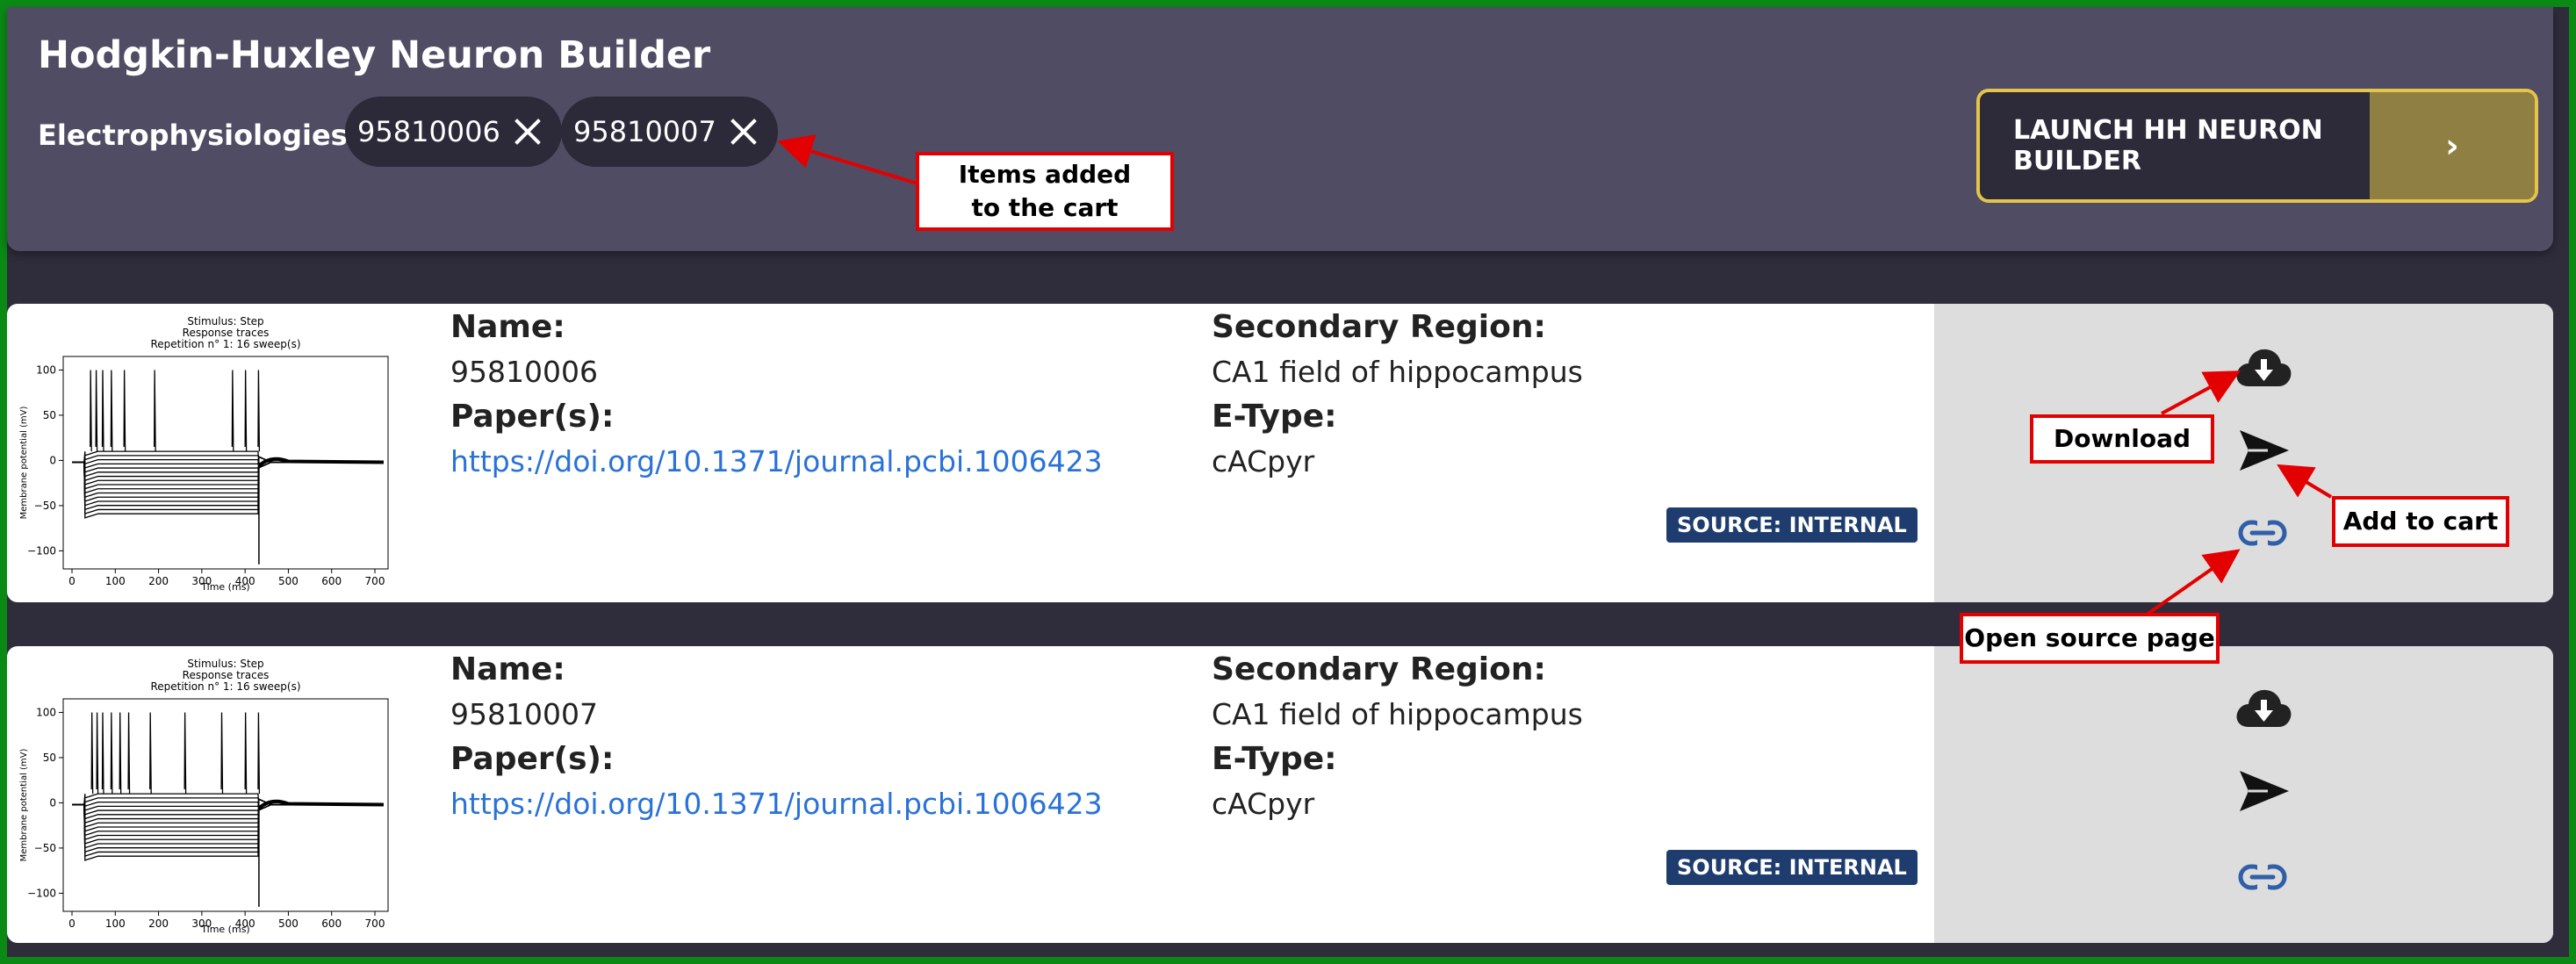  What do you see at coordinates (1045, 175) in the screenshot?
I see `callout-line: Items added` at bounding box center [1045, 175].